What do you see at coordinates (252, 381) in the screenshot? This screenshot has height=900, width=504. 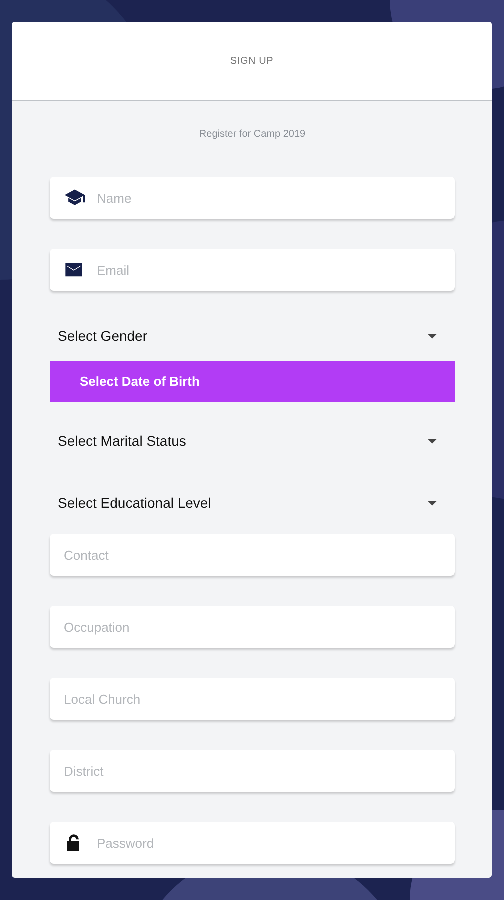 I see `date-button: Select Date of Birth` at bounding box center [252, 381].